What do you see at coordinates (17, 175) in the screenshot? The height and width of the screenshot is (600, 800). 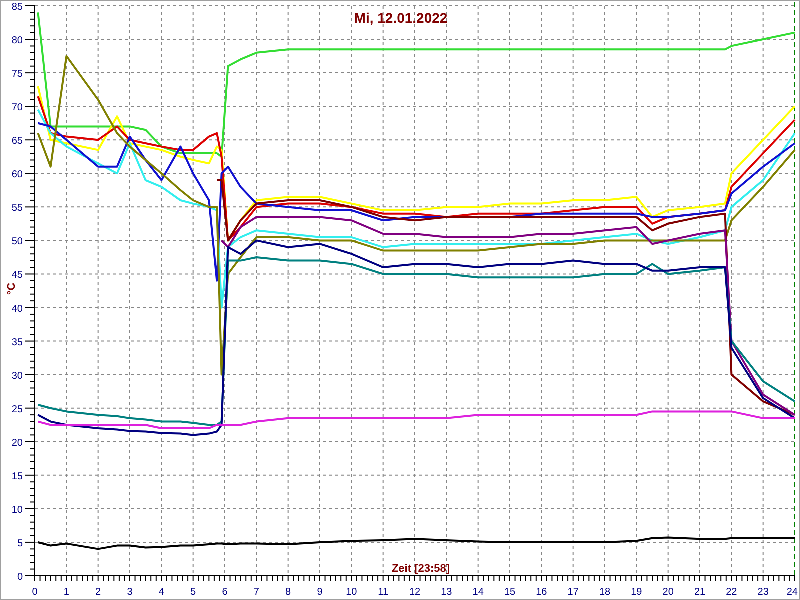 I see `y-tick-label: 60` at bounding box center [17, 175].